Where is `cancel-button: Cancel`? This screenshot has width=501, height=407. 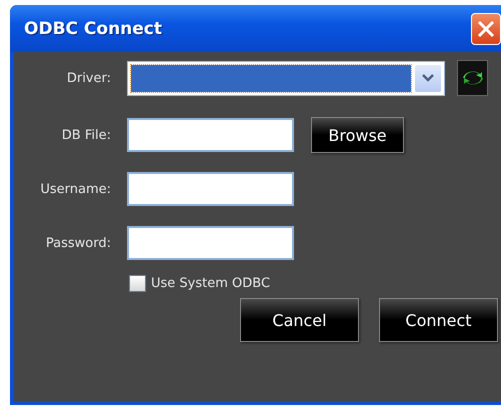 cancel-button: Cancel is located at coordinates (299, 320).